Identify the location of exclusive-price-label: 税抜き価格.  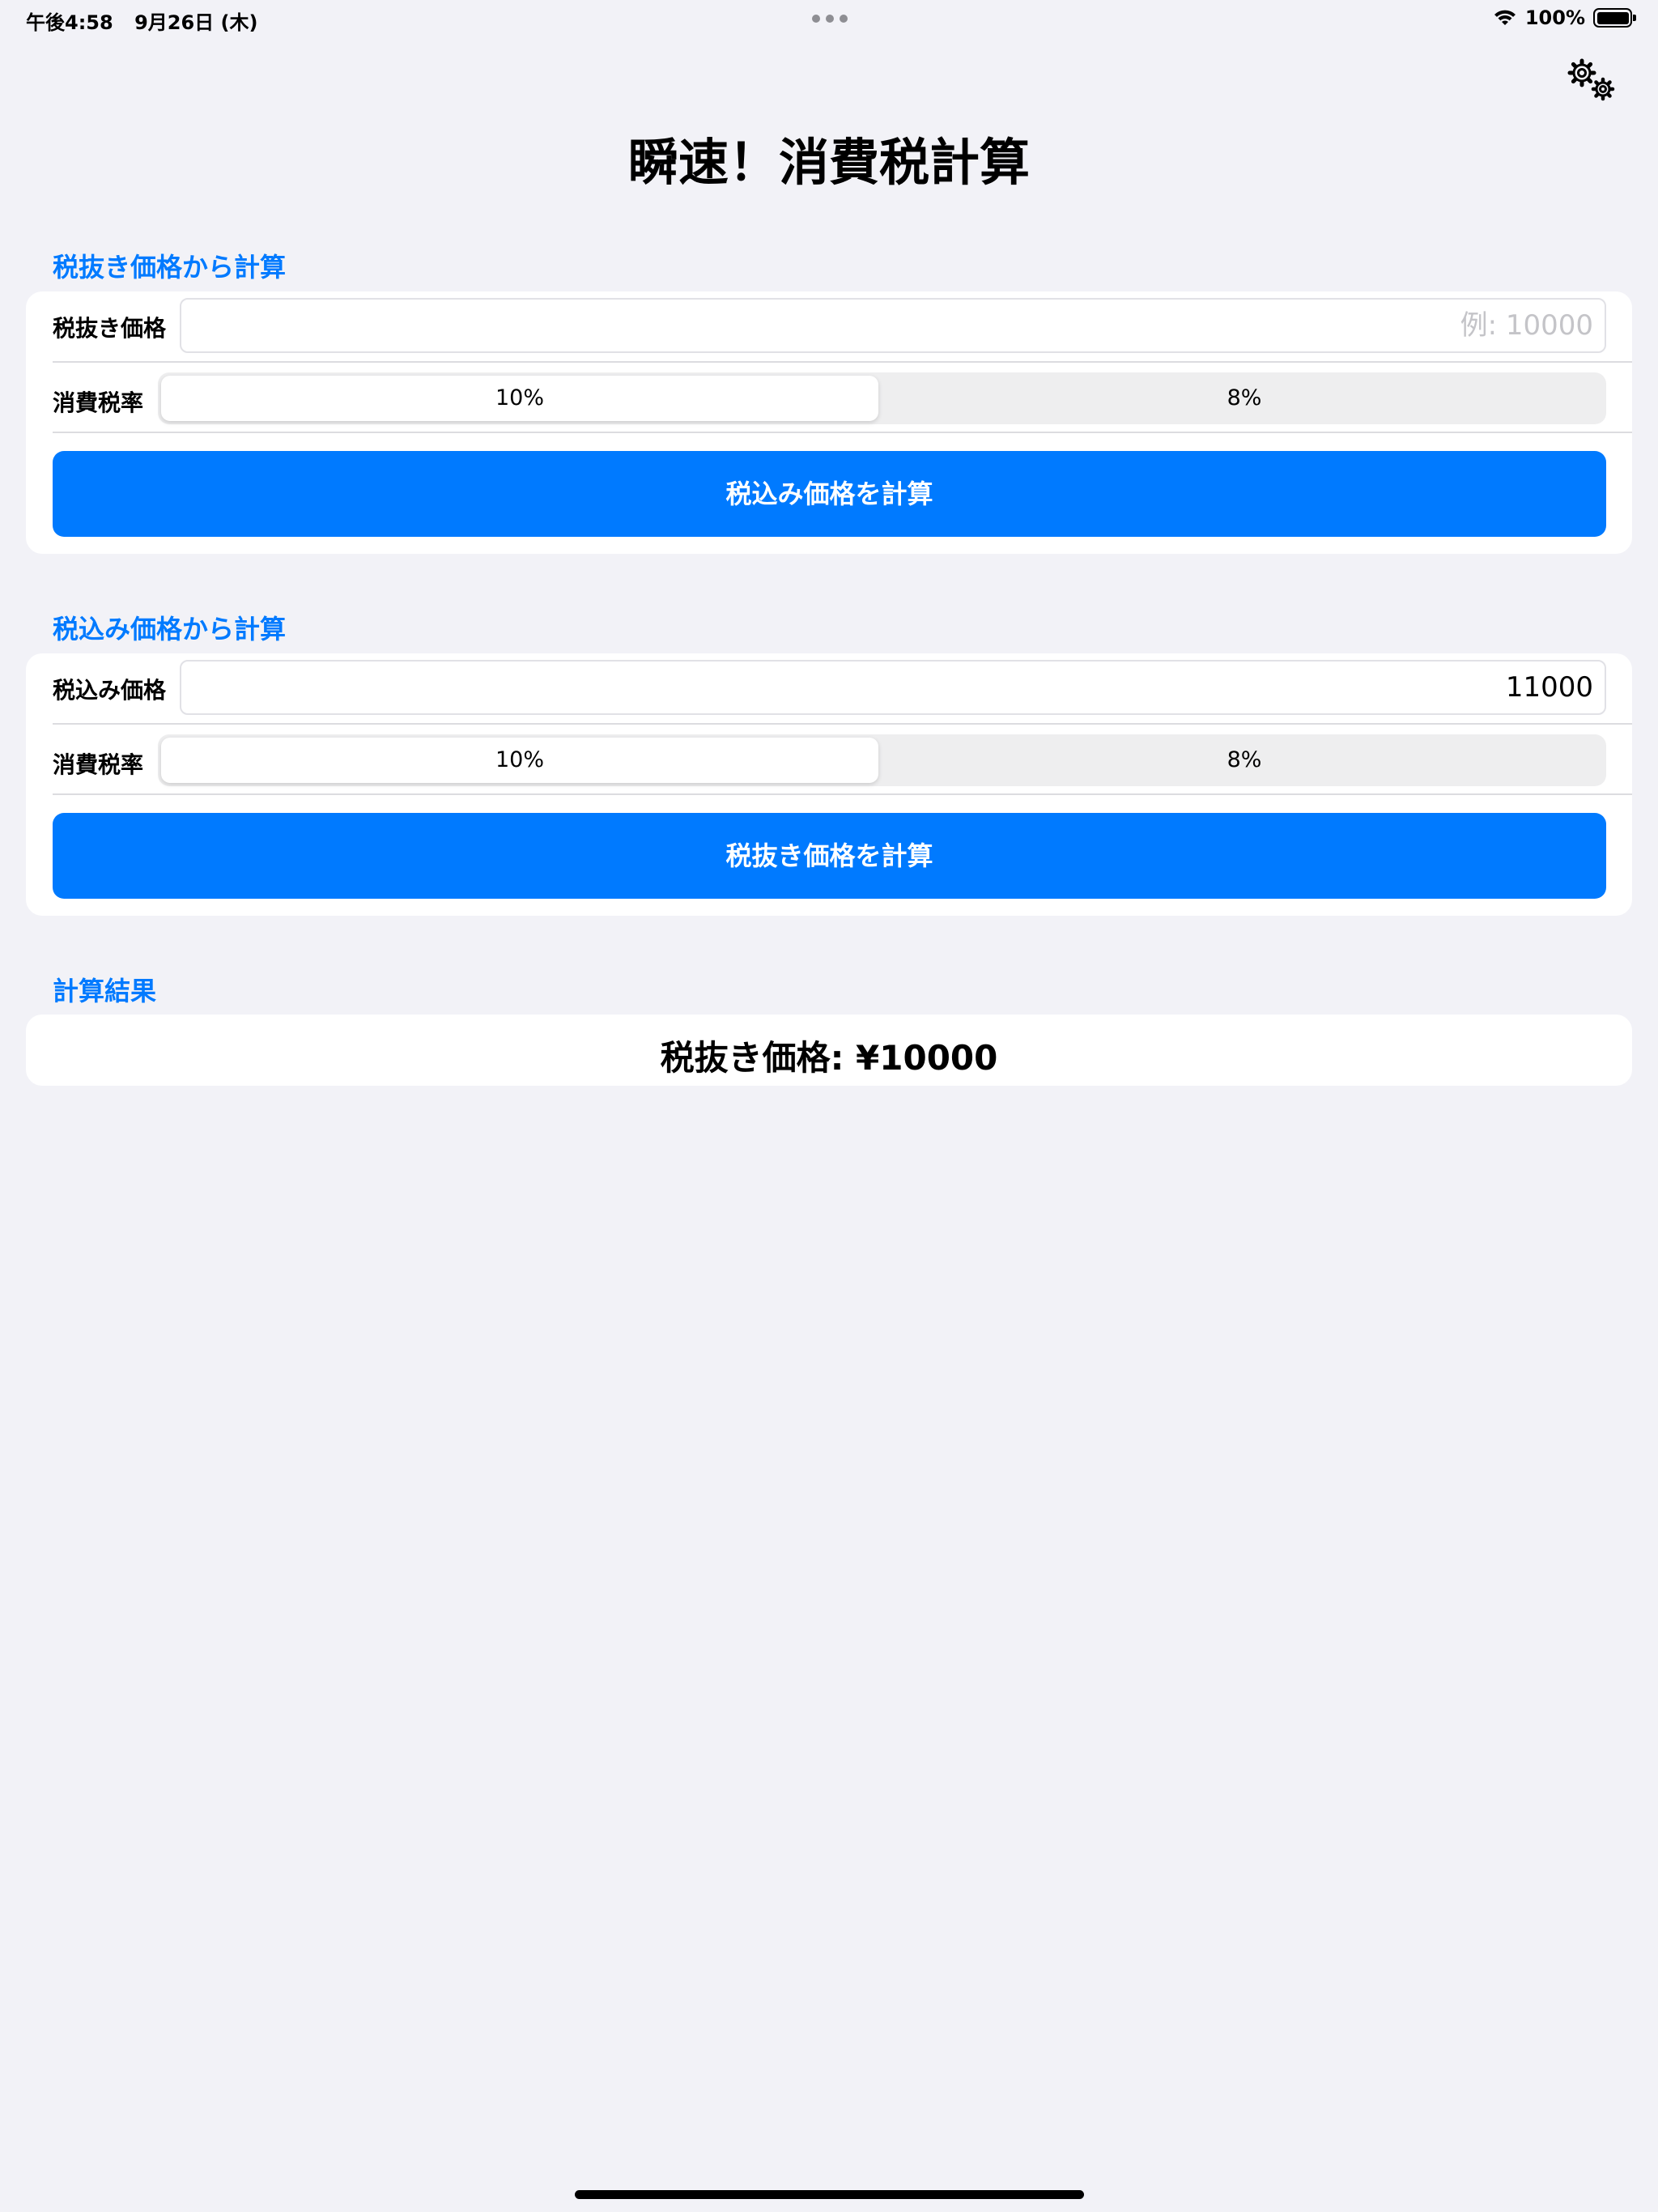
(110, 328).